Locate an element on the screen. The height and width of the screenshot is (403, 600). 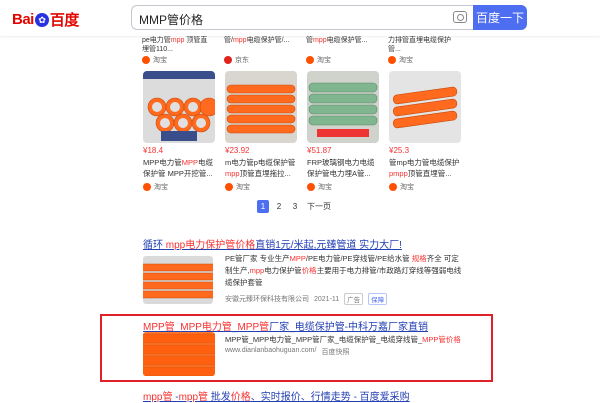
product-card: ¥25.3 管mp电力管电缆保护pmpp顶管直埋管... 淘宝 is located at coordinates (425, 131).